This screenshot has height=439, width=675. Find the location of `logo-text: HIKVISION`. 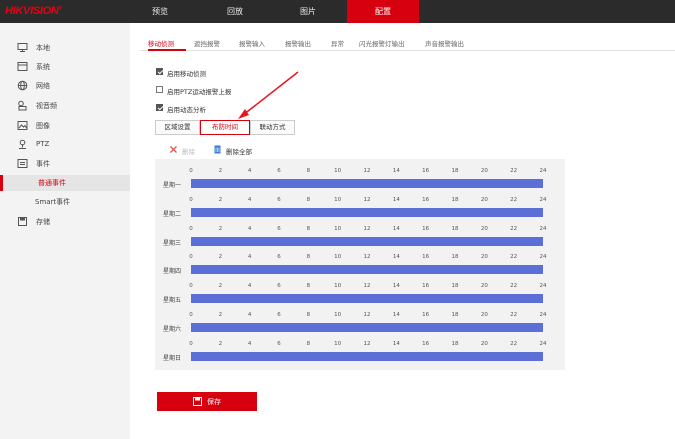

logo-text: HIKVISION is located at coordinates (32, 11).